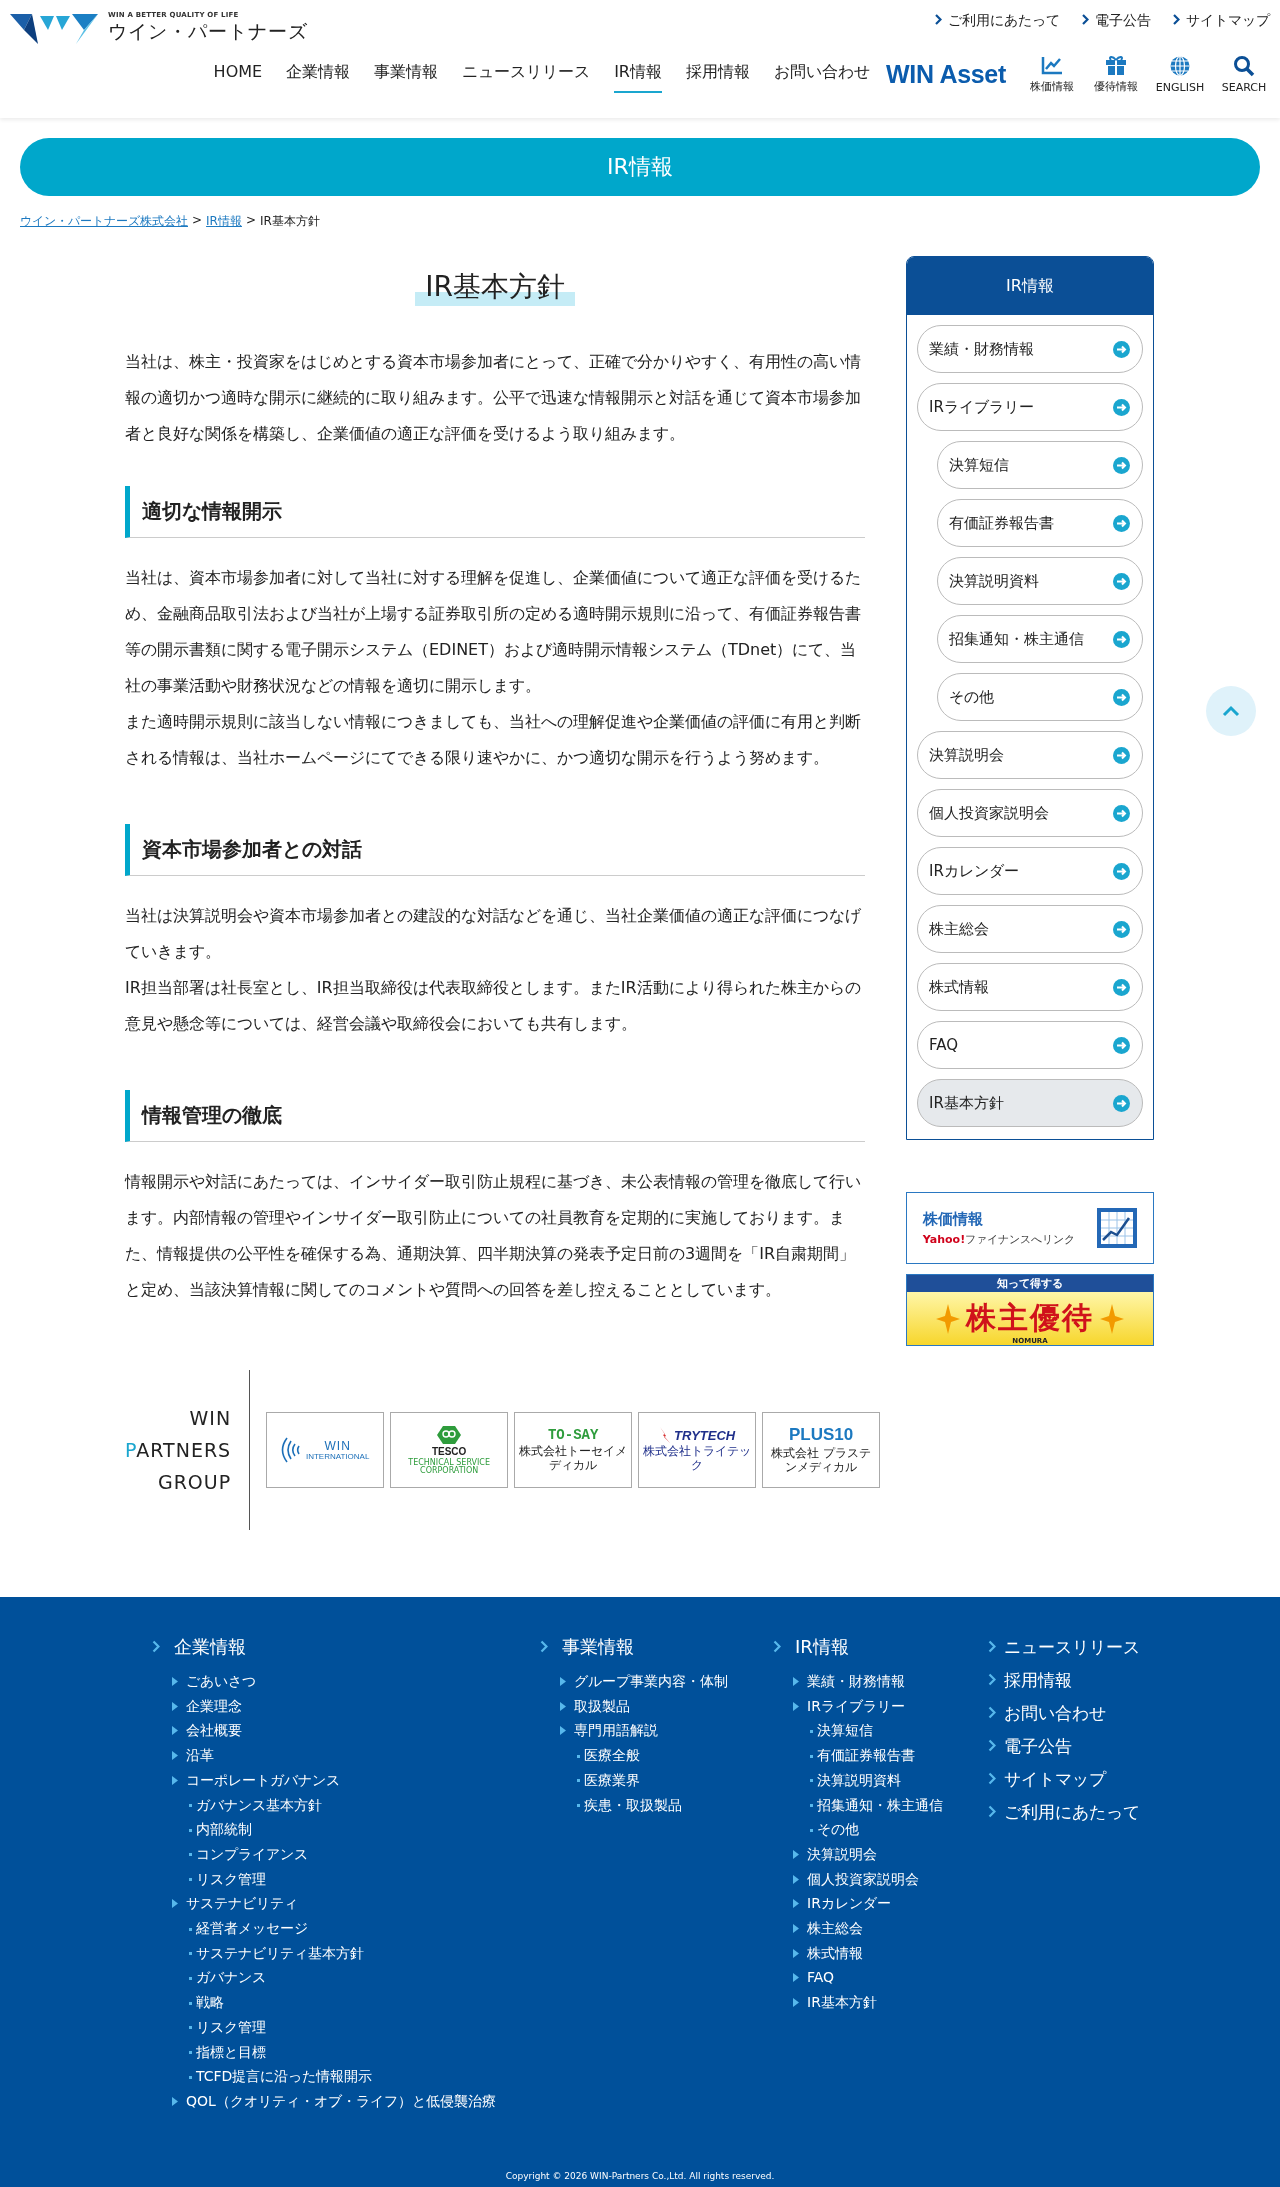  I want to click on footer-link: IR基本方針, so click(890, 2002).